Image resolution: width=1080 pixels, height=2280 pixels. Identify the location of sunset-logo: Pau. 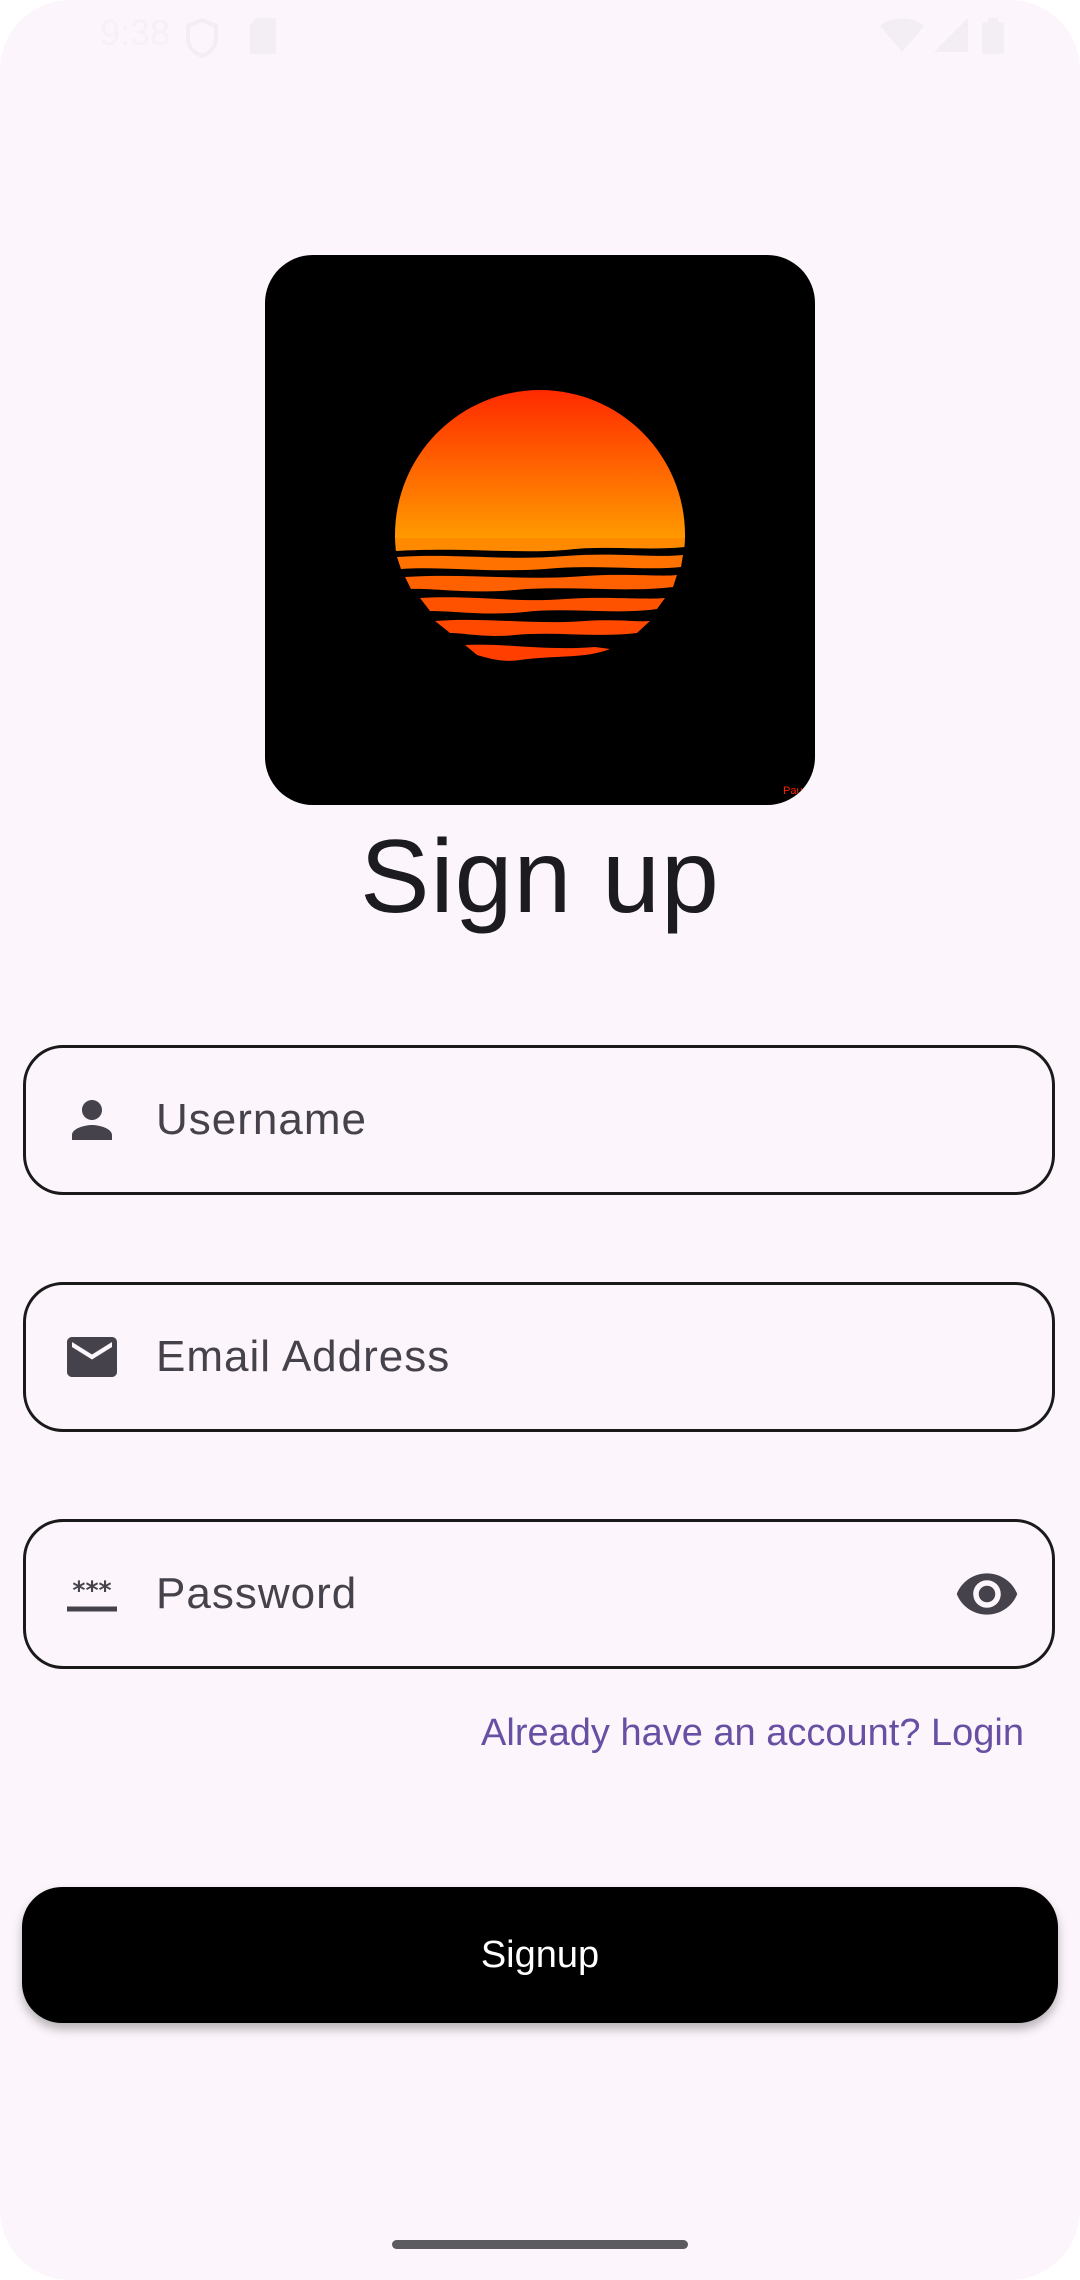
(540, 530).